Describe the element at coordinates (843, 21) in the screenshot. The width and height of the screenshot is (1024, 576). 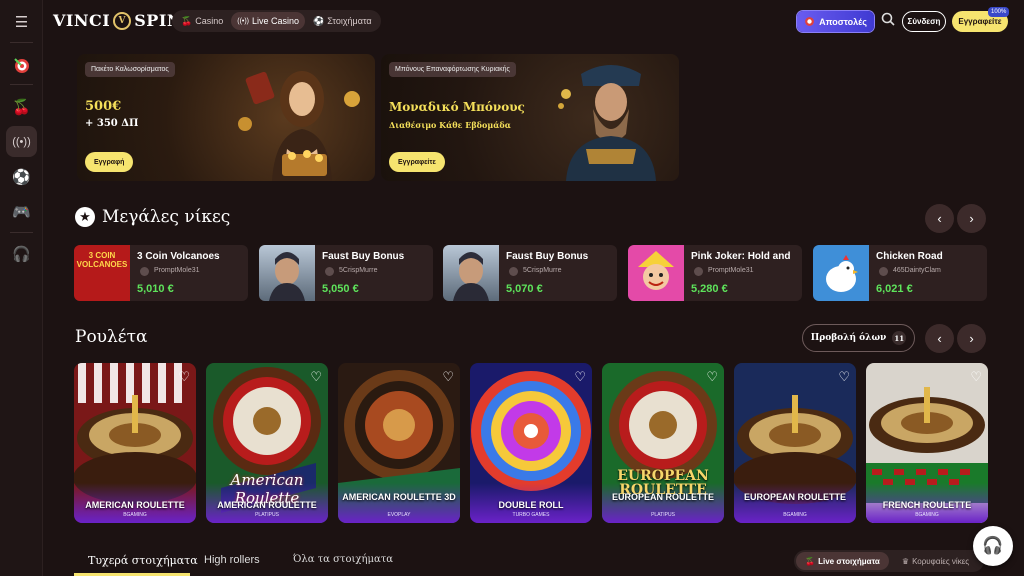
I see `missions-label: Αποστολές` at that location.